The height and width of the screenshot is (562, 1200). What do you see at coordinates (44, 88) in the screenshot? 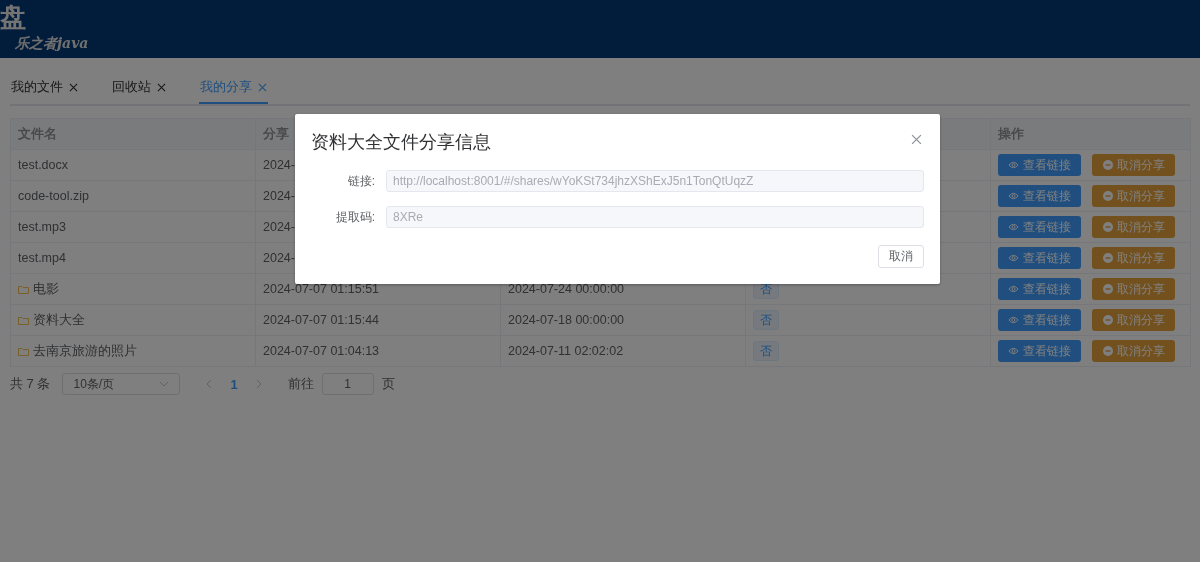
I see `tab: 我的文件` at bounding box center [44, 88].